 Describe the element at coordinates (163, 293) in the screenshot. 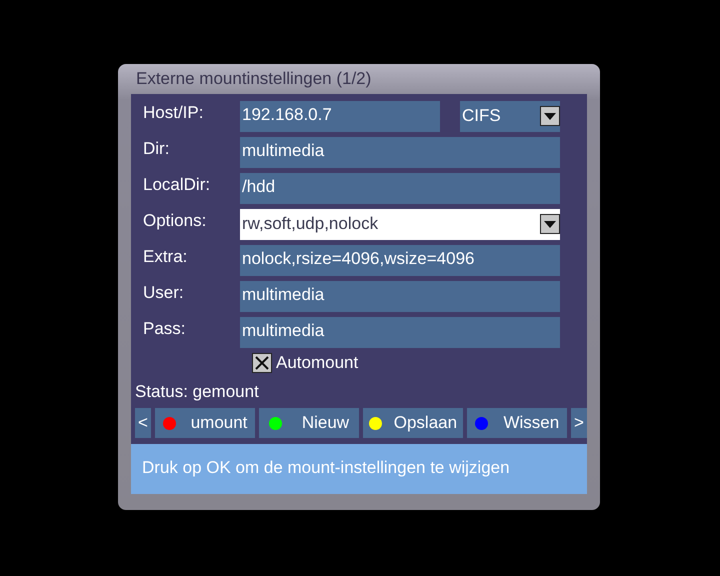

I see `field-label: User:` at that location.